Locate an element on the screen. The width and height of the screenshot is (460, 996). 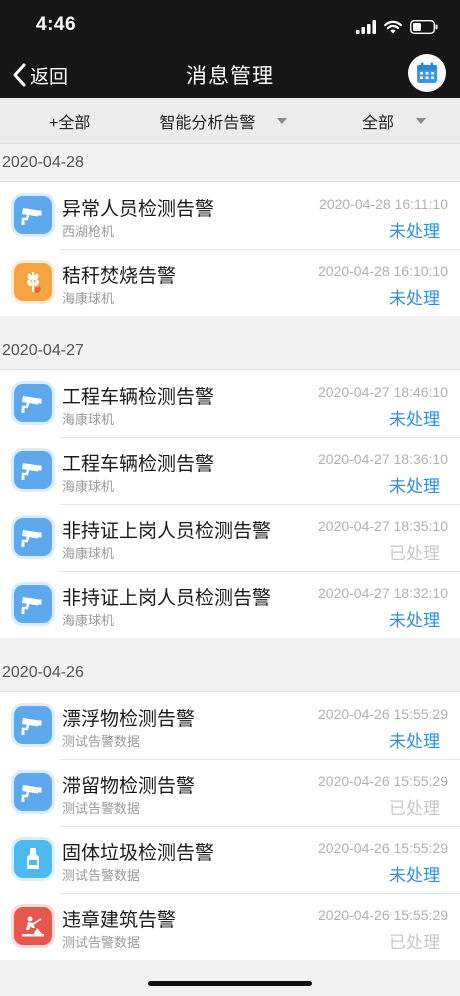
calendar-icon is located at coordinates (427, 72).